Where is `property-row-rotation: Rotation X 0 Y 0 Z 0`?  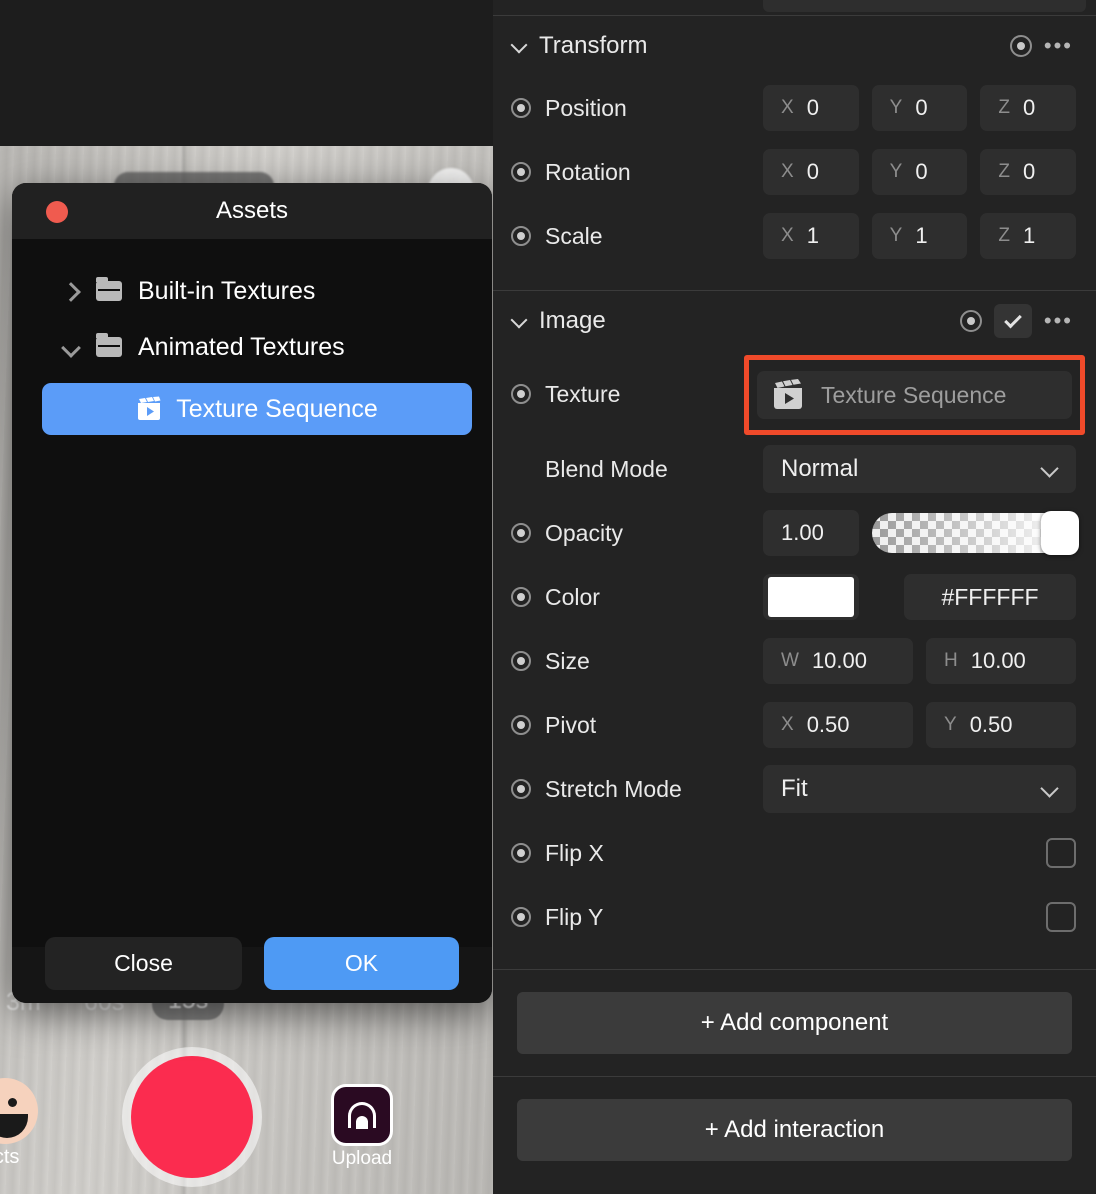 property-row-rotation: Rotation X 0 Y 0 Z 0 is located at coordinates (794, 172).